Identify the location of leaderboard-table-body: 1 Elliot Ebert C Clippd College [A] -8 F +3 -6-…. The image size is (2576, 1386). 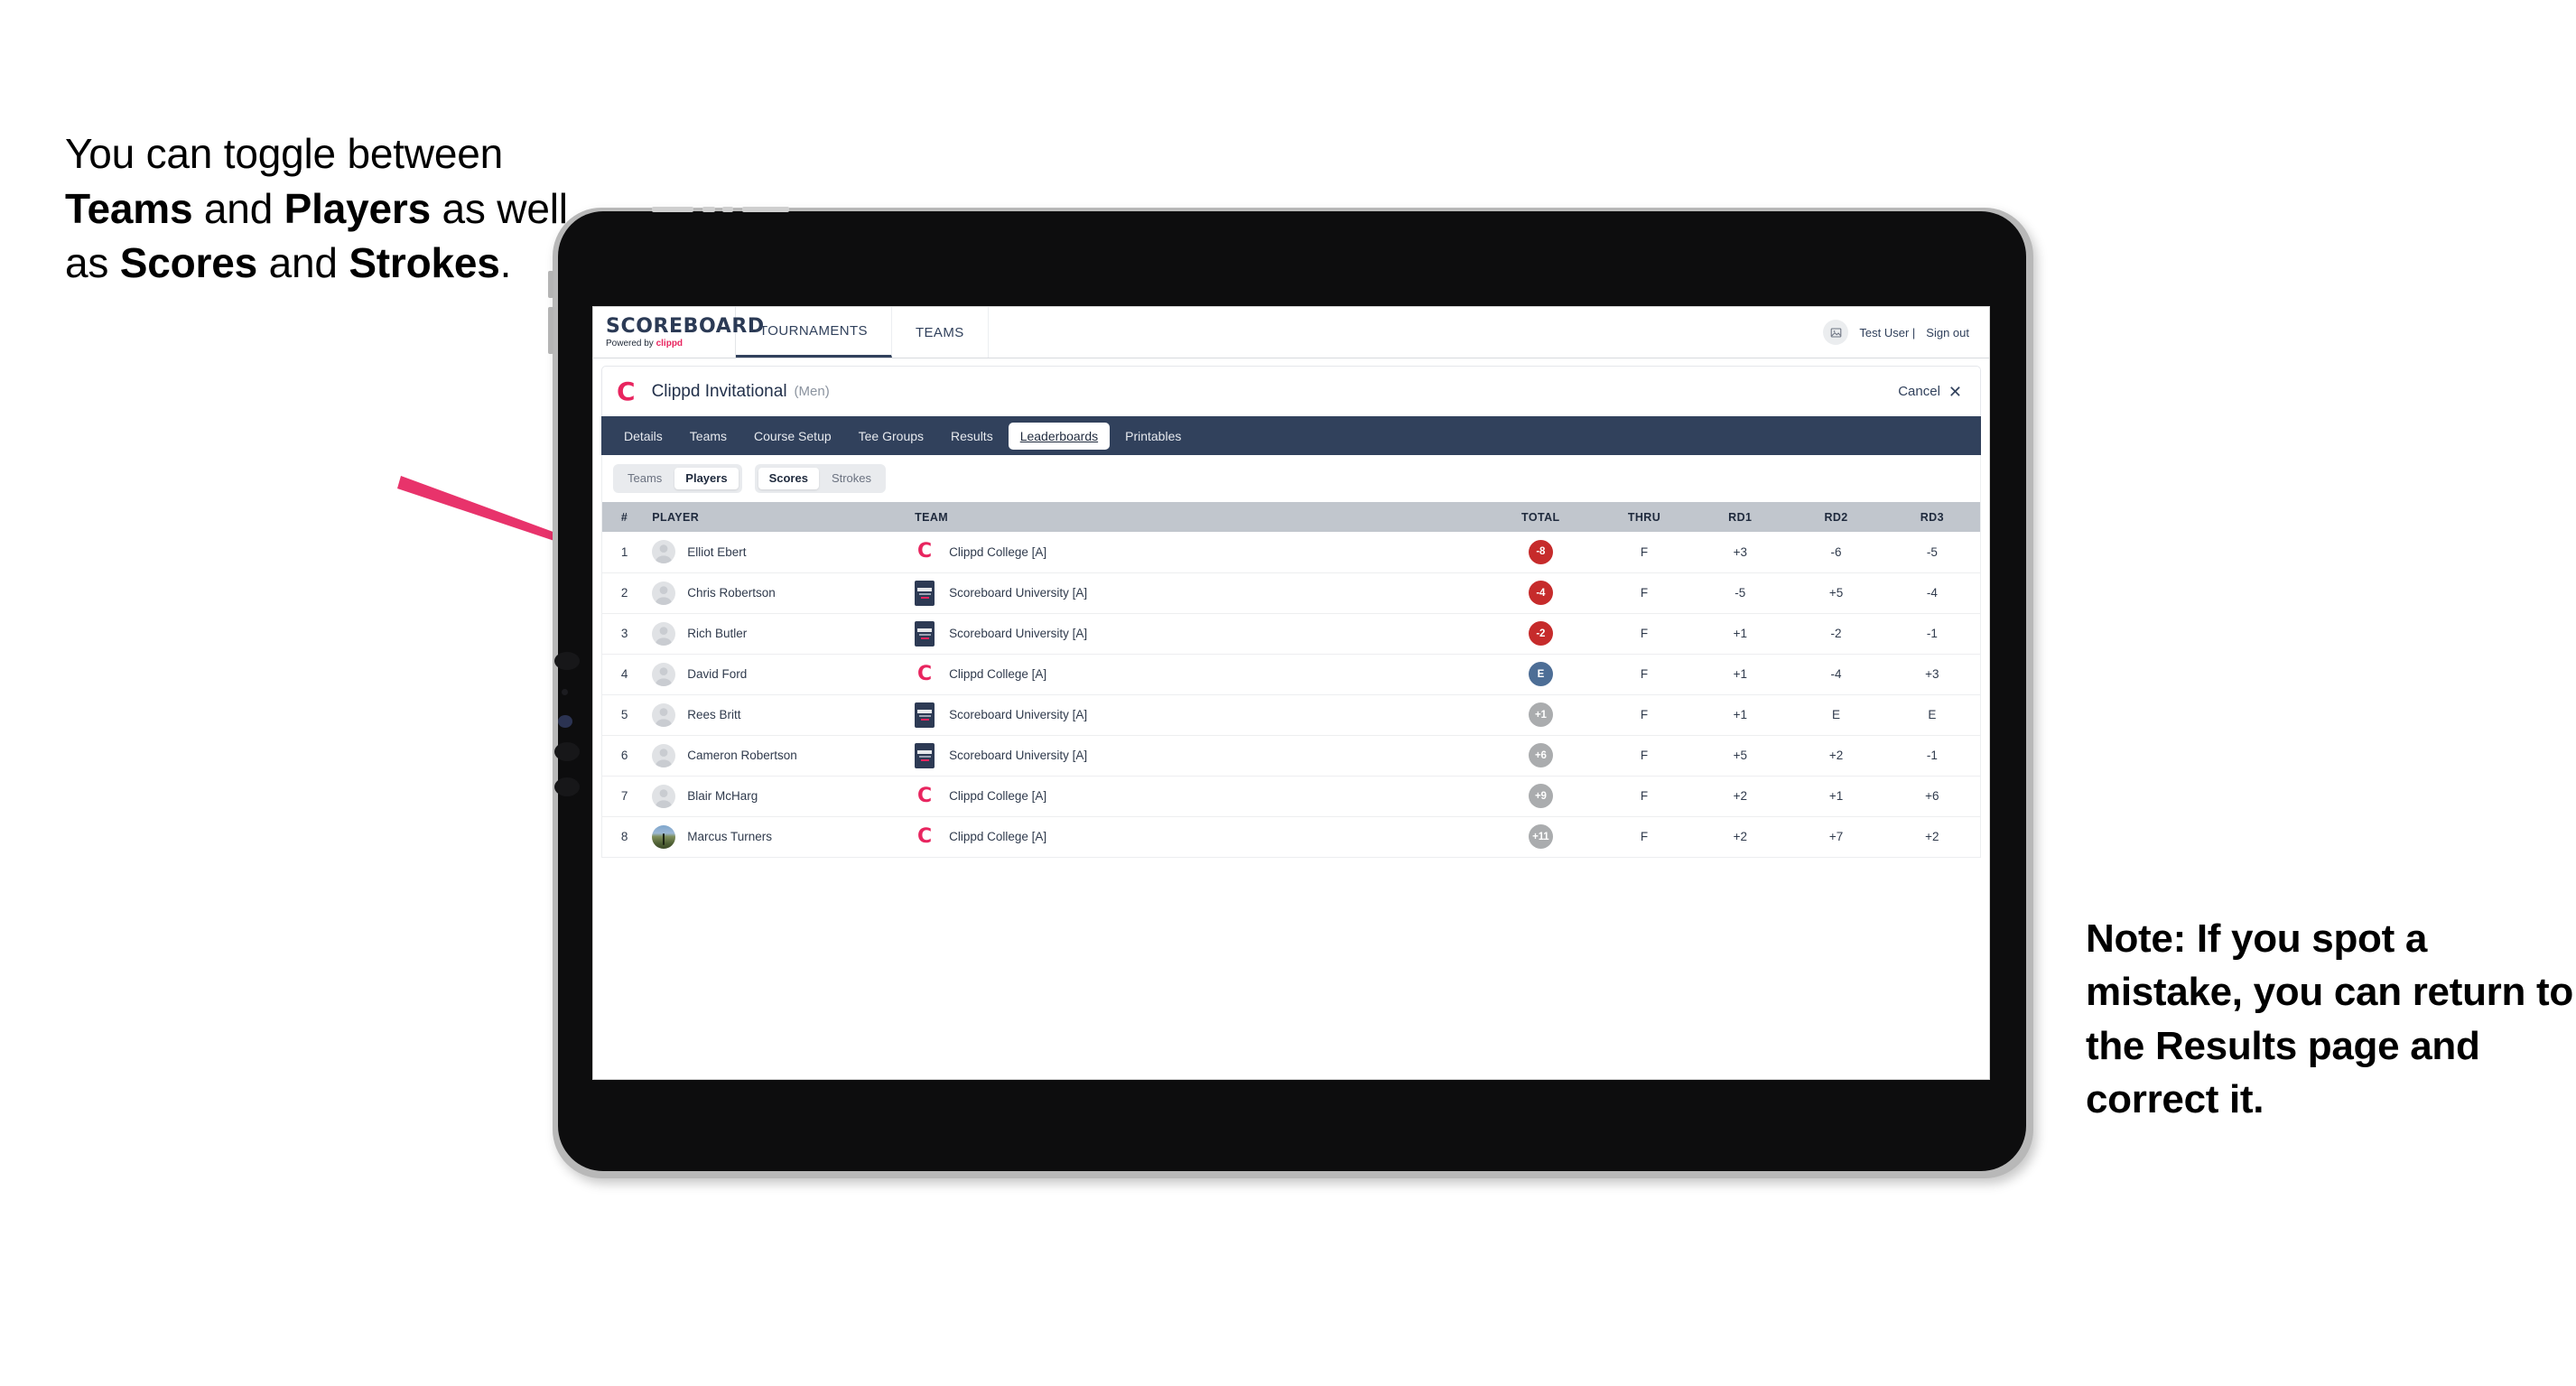
(1291, 694).